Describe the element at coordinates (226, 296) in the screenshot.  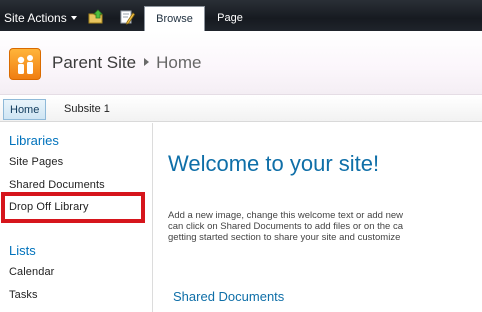
I see `shared-documents-title-link: Shared Documents` at that location.